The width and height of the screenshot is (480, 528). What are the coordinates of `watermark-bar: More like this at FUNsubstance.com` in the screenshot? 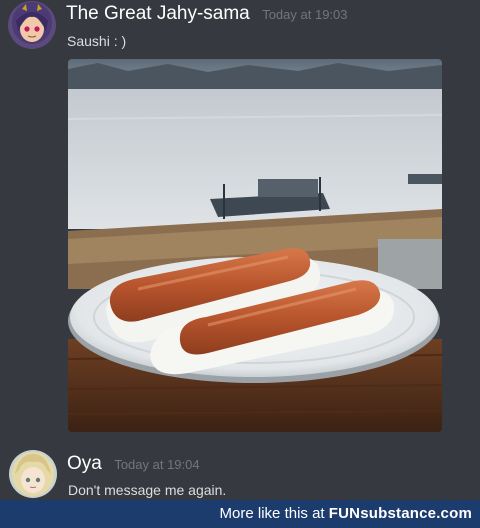 It's located at (240, 514).